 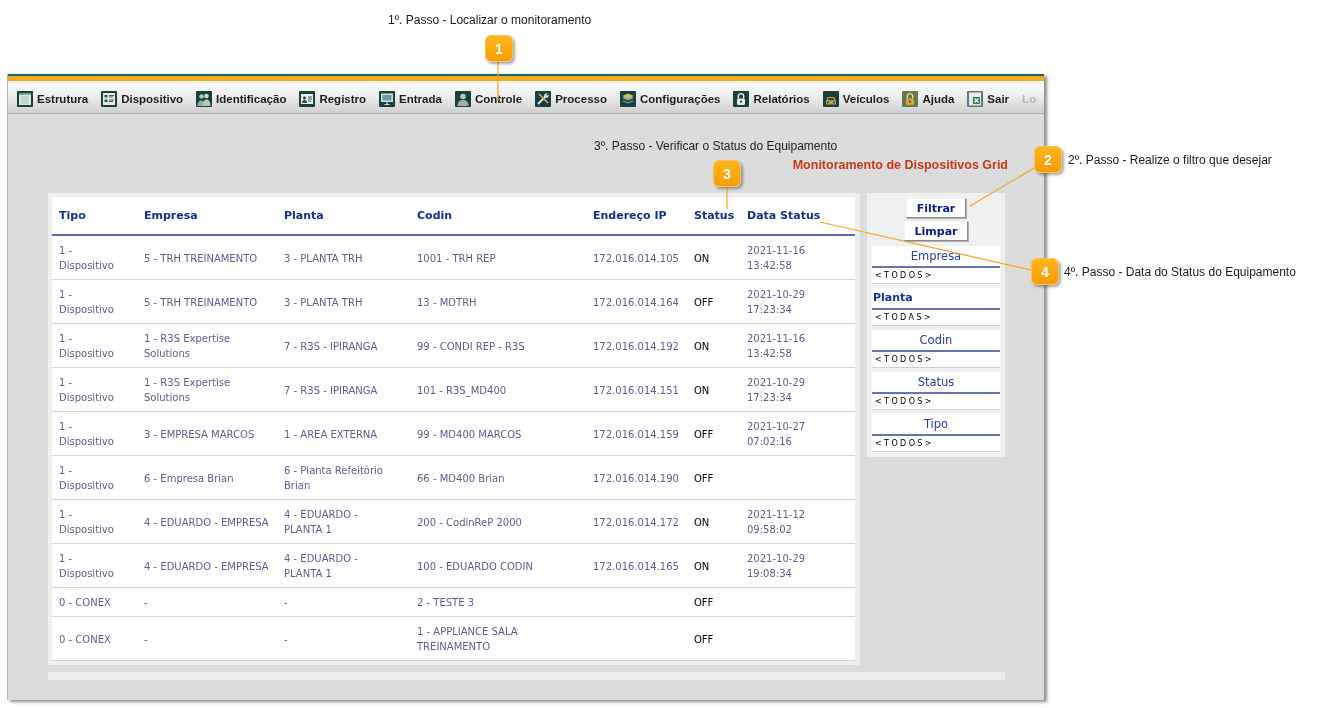 I want to click on window-icon, so click(x=25, y=98).